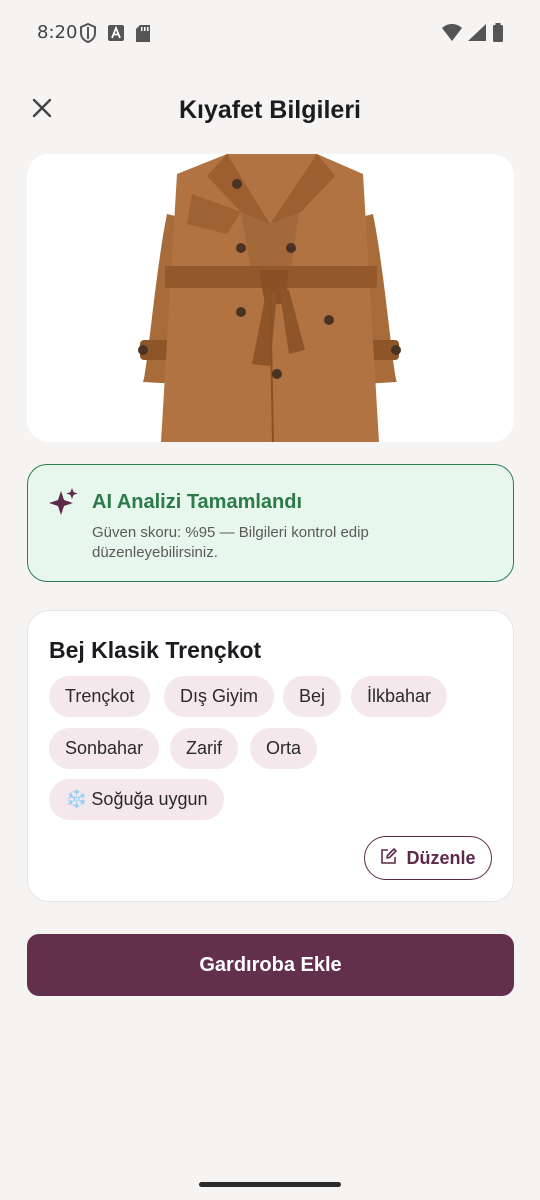 This screenshot has width=540, height=1200. I want to click on shield-icon, so click(88, 35).